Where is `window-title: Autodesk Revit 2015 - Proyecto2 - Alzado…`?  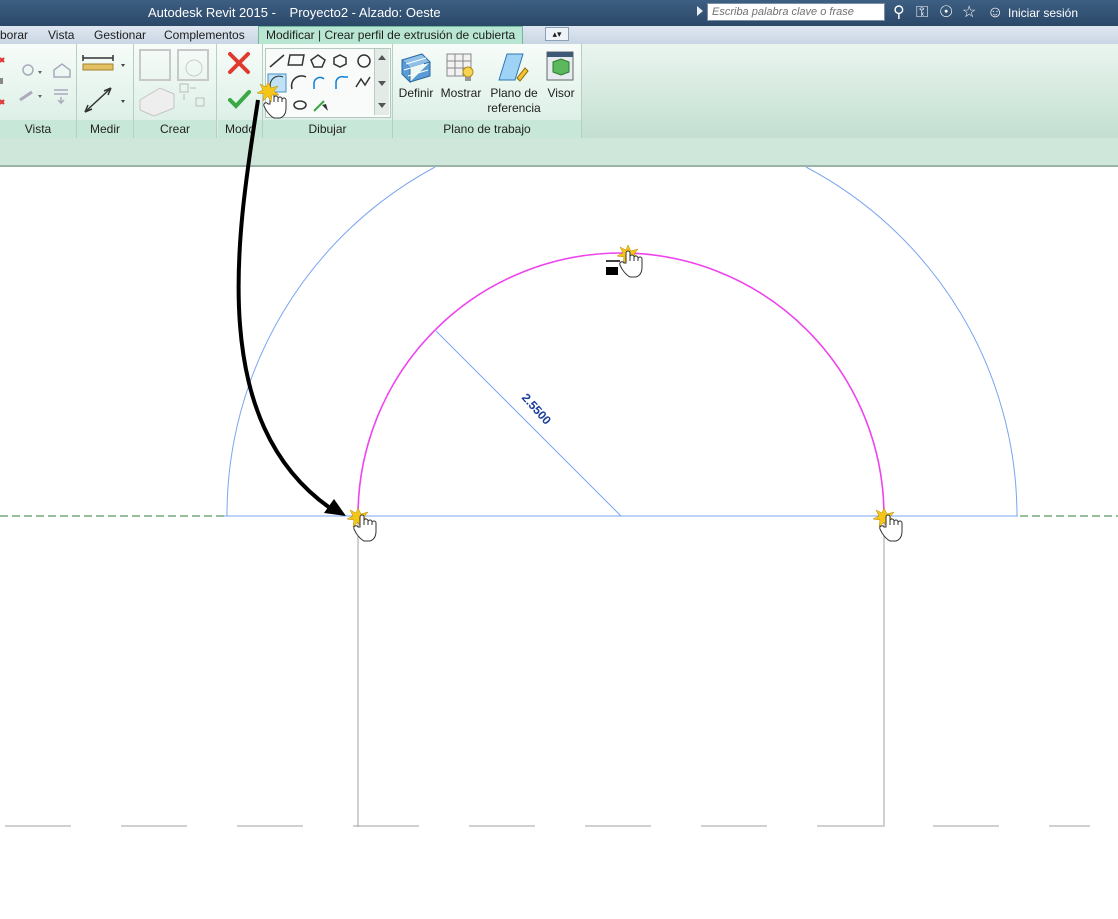
window-title: Autodesk Revit 2015 - Proyecto2 - Alzado… is located at coordinates (299, 12).